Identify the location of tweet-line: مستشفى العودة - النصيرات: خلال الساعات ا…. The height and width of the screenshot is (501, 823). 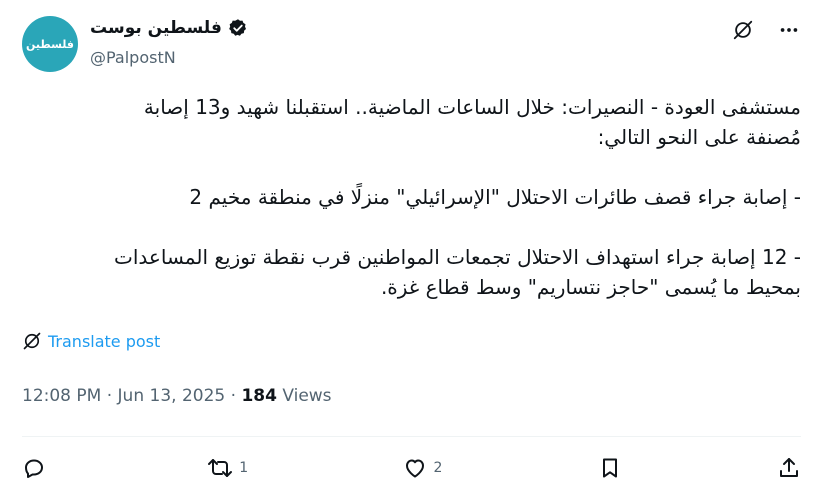
(472, 107).